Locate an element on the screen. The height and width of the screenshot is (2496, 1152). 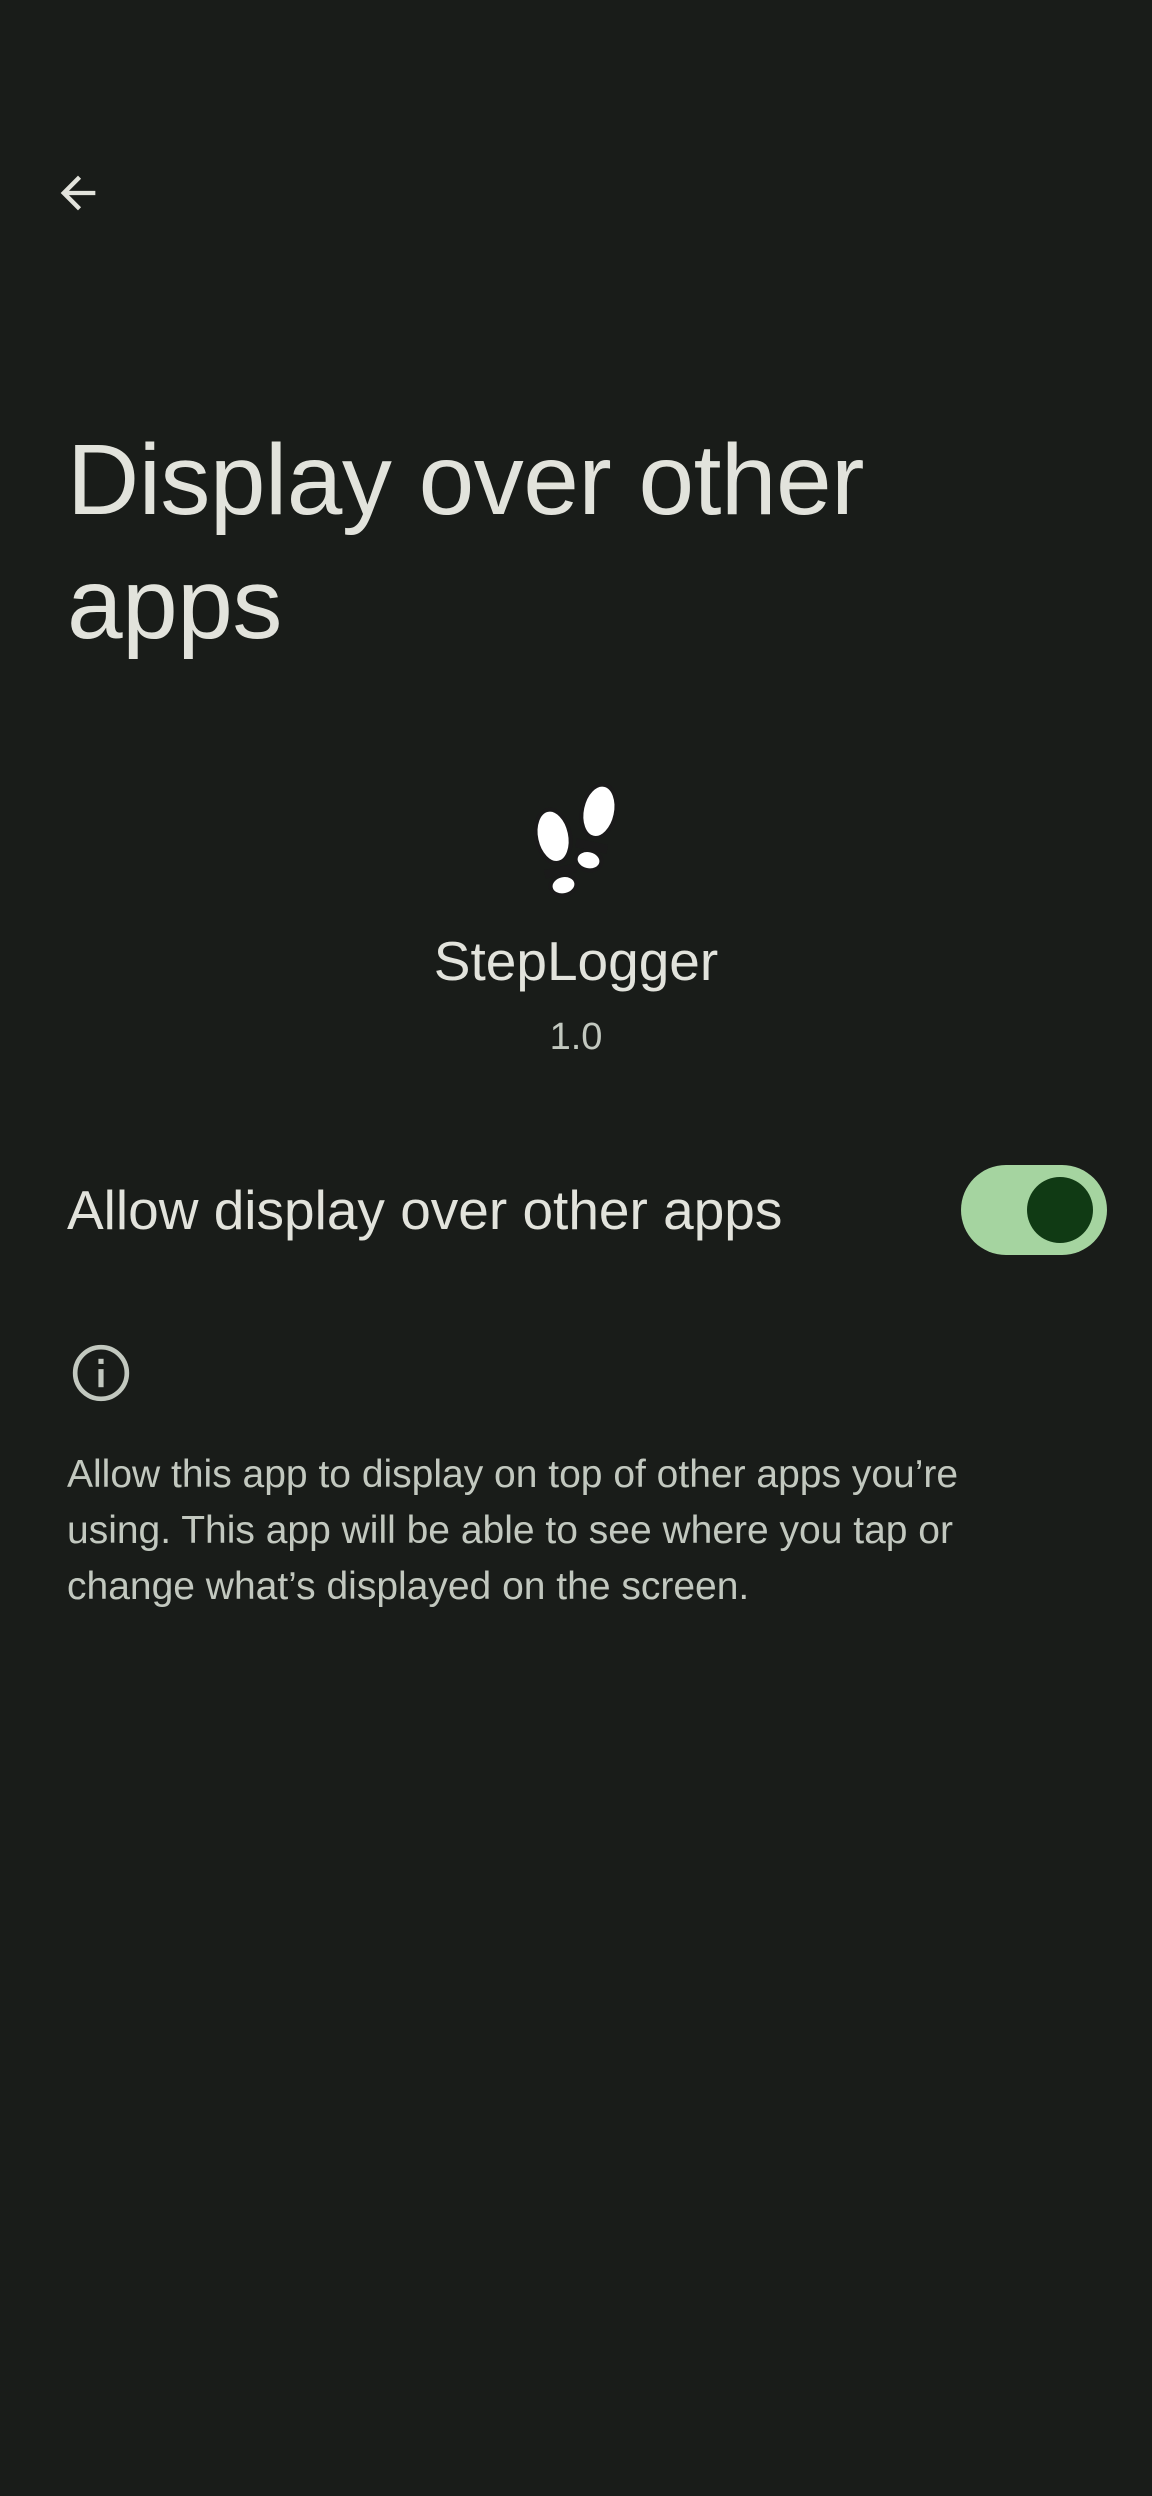
toggle-thumb is located at coordinates (1060, 1210).